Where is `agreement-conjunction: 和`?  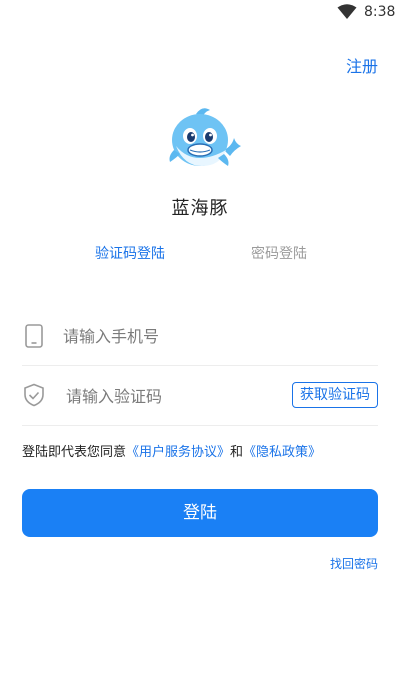
agreement-conjunction: 和 is located at coordinates (237, 452).